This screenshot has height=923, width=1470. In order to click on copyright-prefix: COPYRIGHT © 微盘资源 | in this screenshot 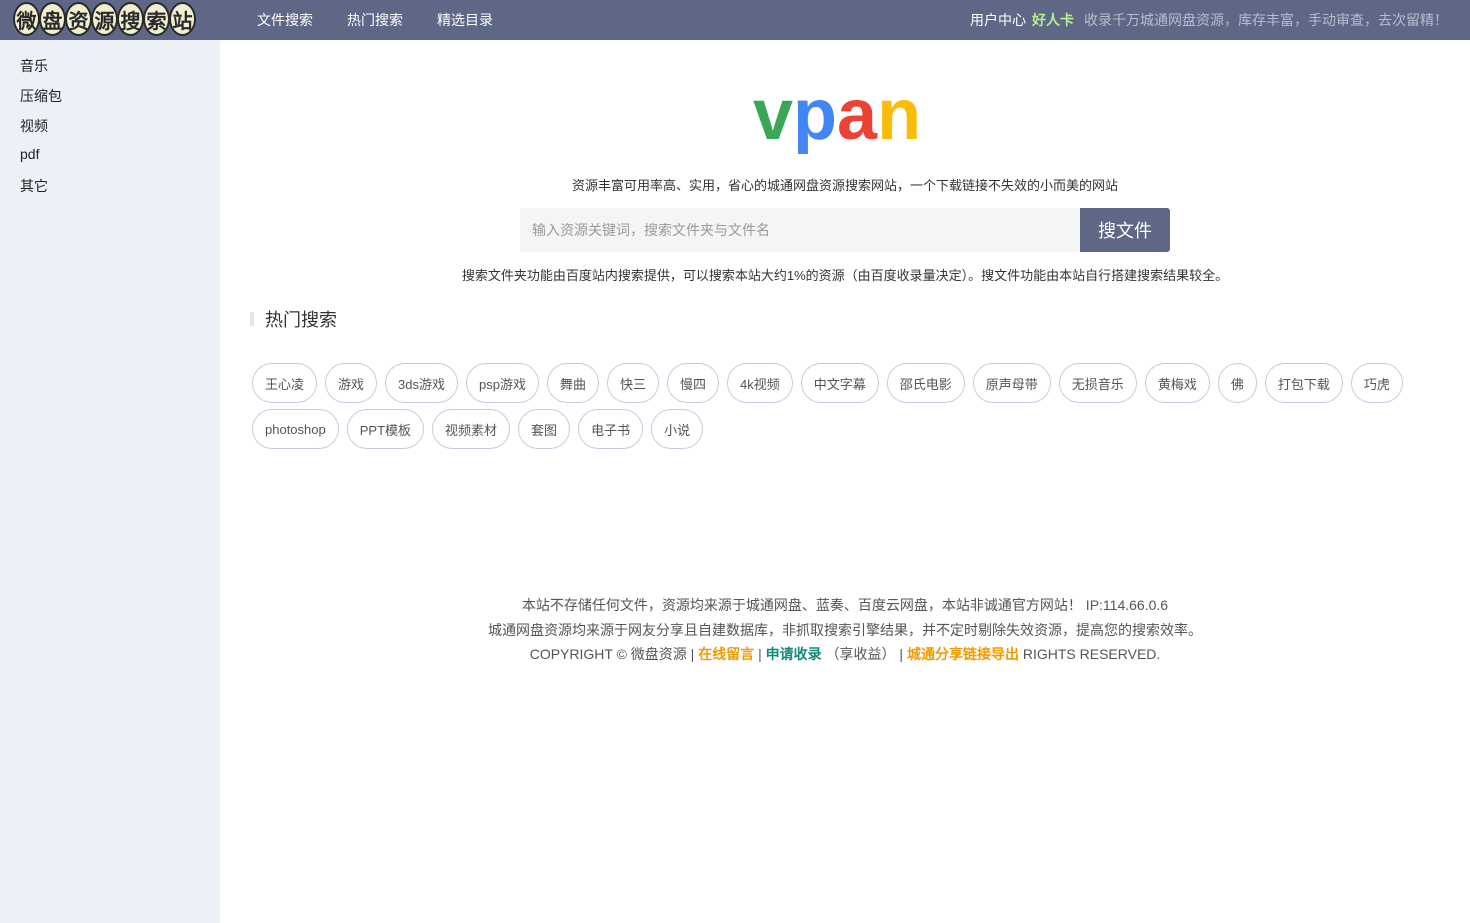, I will do `click(612, 654)`.